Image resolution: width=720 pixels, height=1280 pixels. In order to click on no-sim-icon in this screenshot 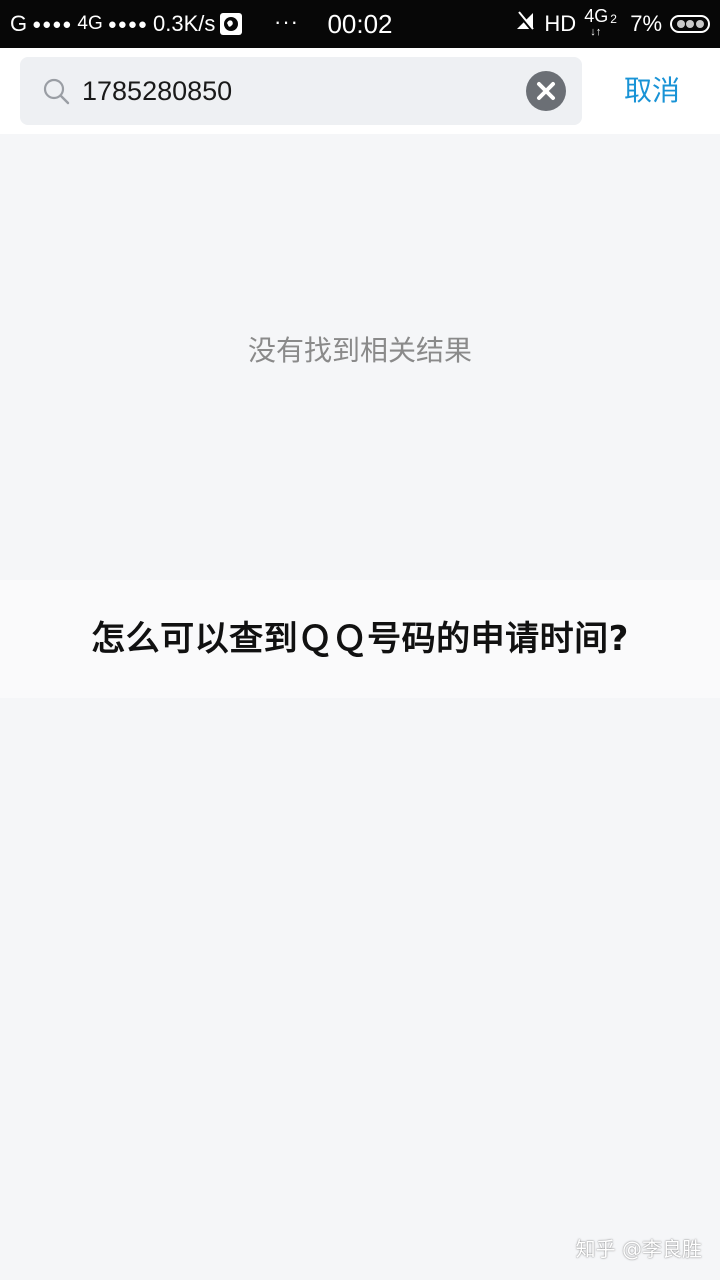, I will do `click(525, 24)`.